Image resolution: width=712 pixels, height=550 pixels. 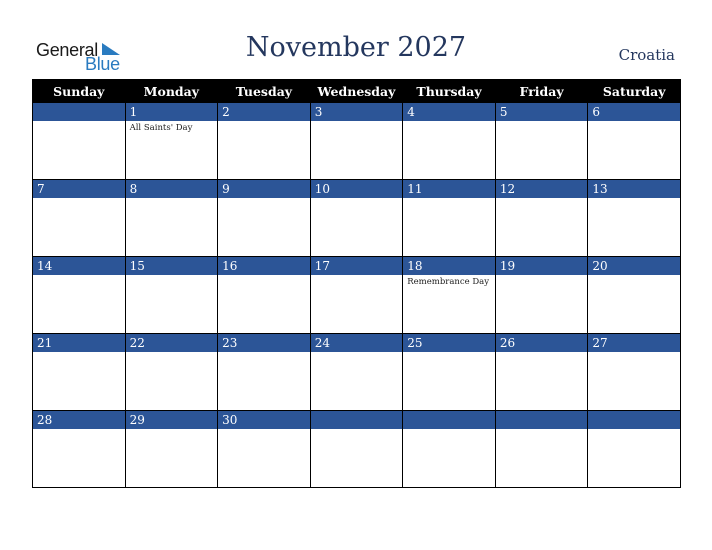 What do you see at coordinates (171, 372) in the screenshot?
I see `day-cell: 22` at bounding box center [171, 372].